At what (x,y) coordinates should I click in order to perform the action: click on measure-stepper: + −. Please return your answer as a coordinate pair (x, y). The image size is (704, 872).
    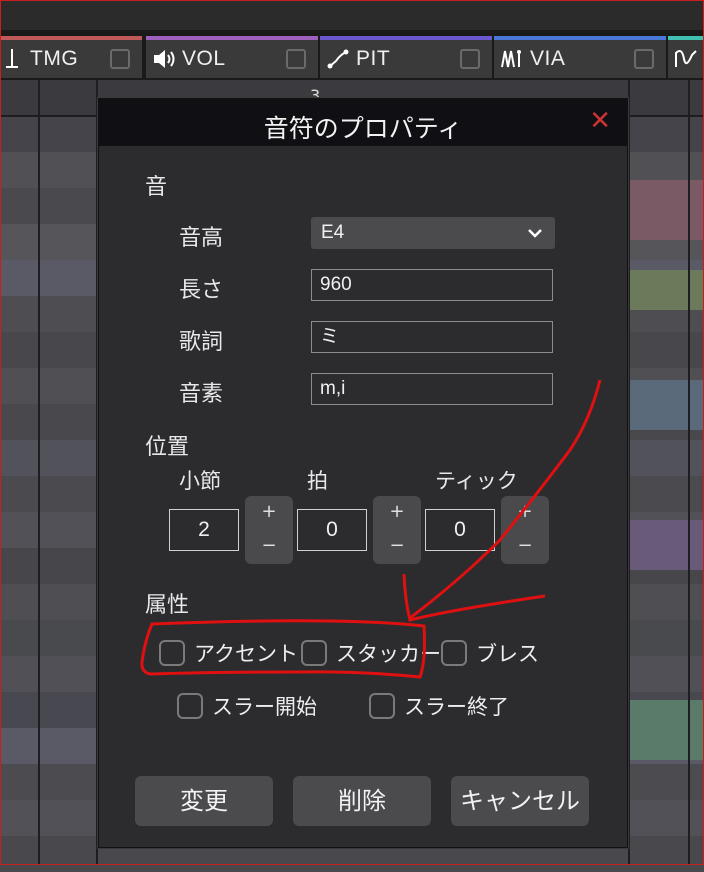
    Looking at the image, I should click on (269, 530).